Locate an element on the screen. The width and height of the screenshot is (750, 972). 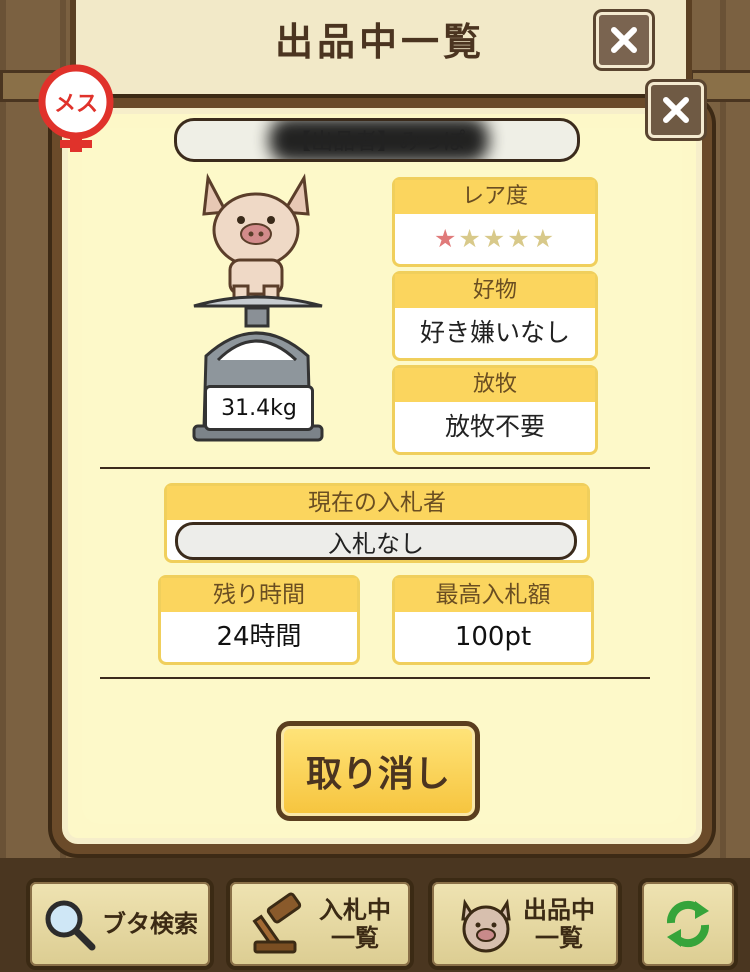
listing-list-label: 出品中 一覧 is located at coordinates (559, 924).